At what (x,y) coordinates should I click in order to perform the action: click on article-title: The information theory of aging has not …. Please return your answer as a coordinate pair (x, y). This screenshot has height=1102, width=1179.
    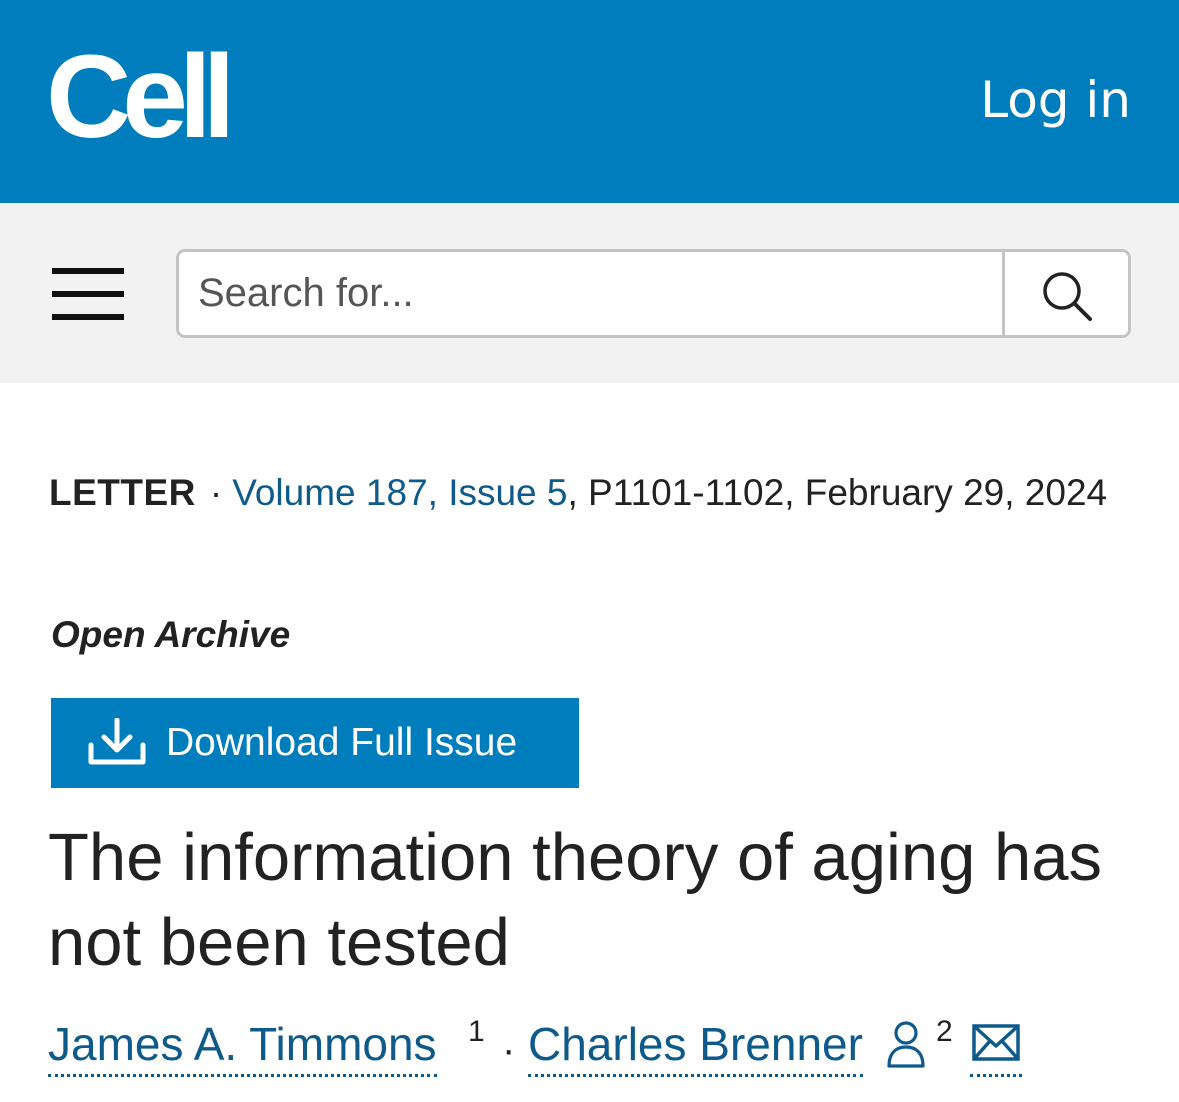
    Looking at the image, I should click on (575, 900).